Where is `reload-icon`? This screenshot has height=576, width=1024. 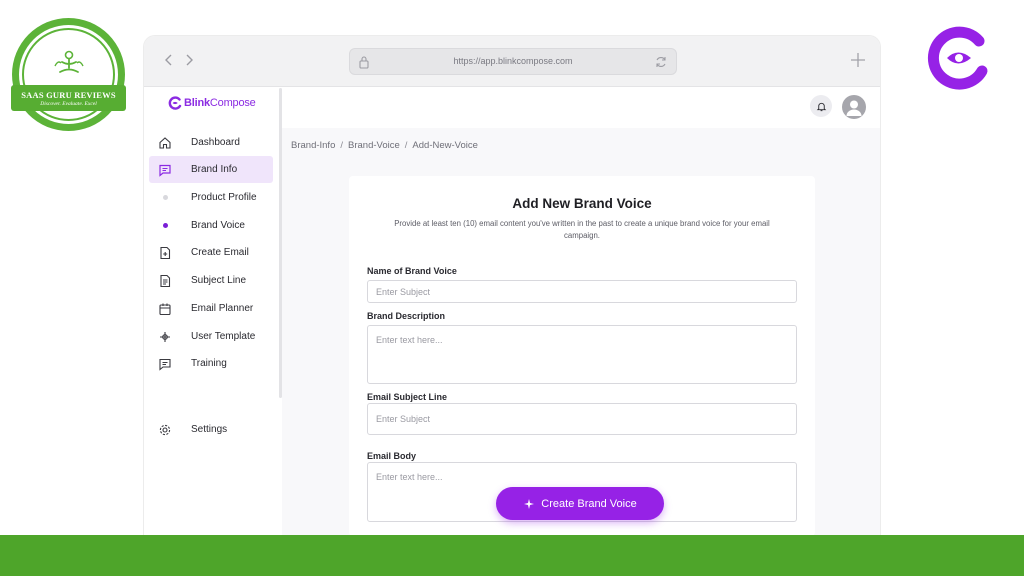 reload-icon is located at coordinates (661, 62).